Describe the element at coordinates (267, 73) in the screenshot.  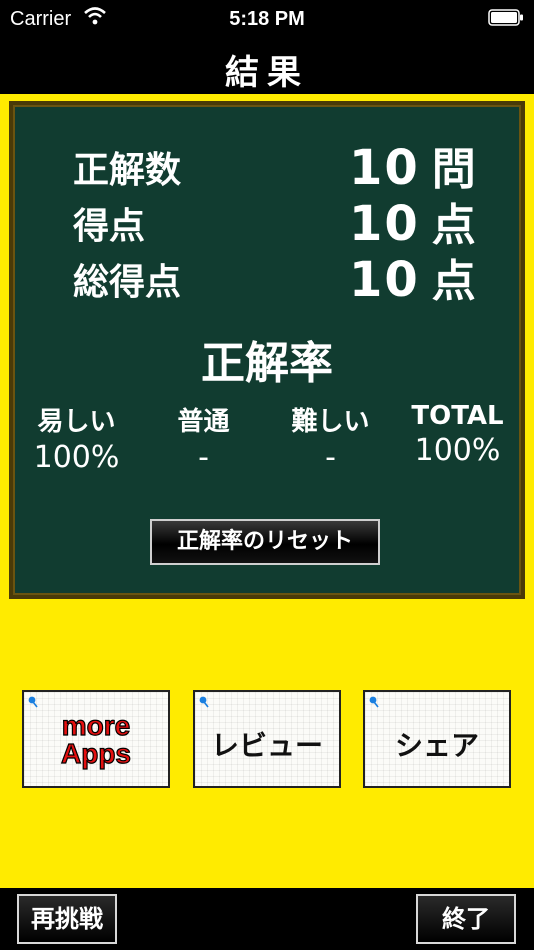
I see `page-title: 結果` at that location.